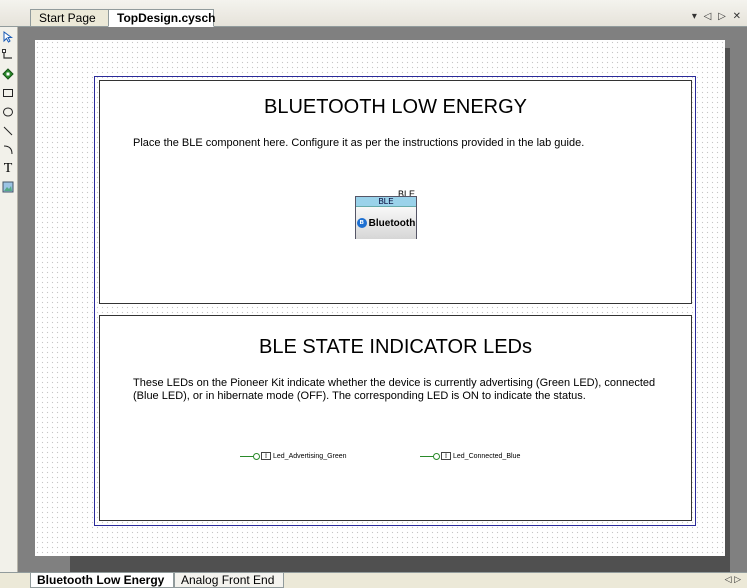 The width and height of the screenshot is (747, 588). Describe the element at coordinates (8, 150) in the screenshot. I see `arc-icon` at that location.